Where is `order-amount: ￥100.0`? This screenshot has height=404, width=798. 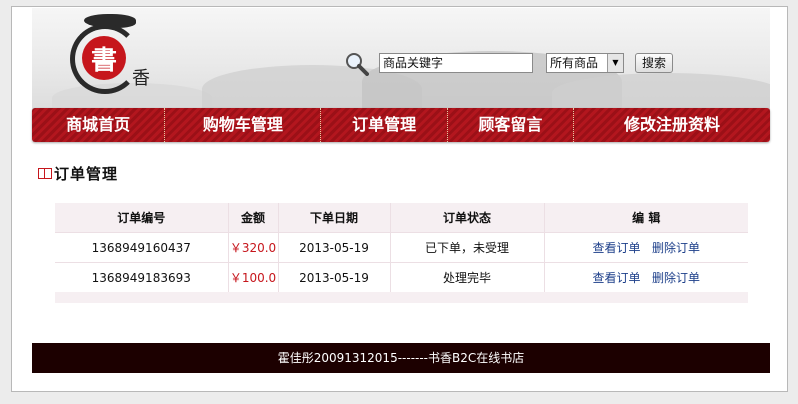 order-amount: ￥100.0 is located at coordinates (252, 277).